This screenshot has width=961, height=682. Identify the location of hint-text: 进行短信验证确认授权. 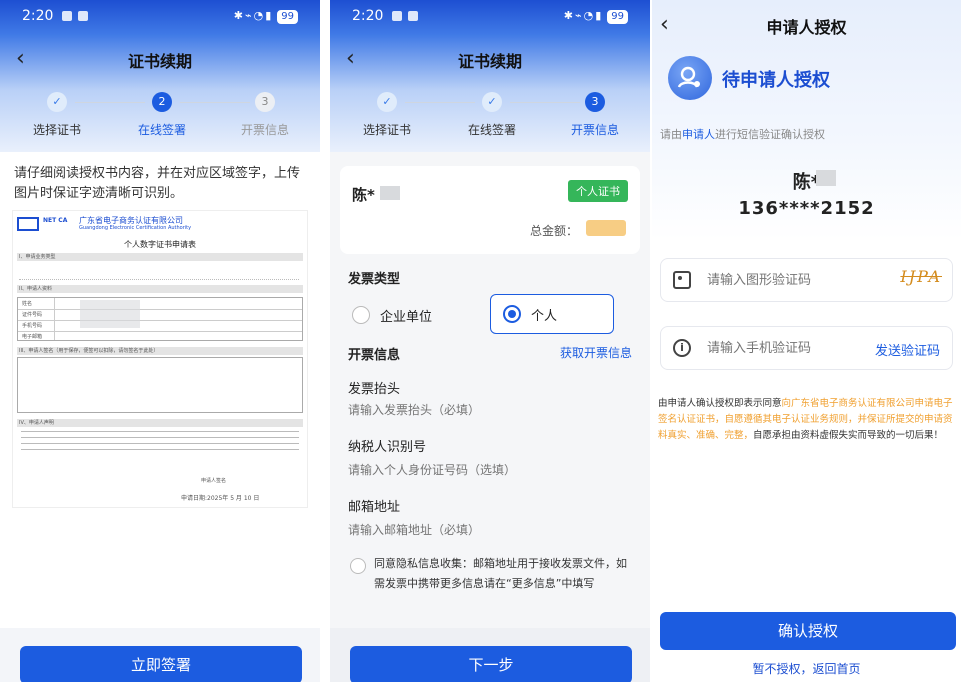
(770, 134).